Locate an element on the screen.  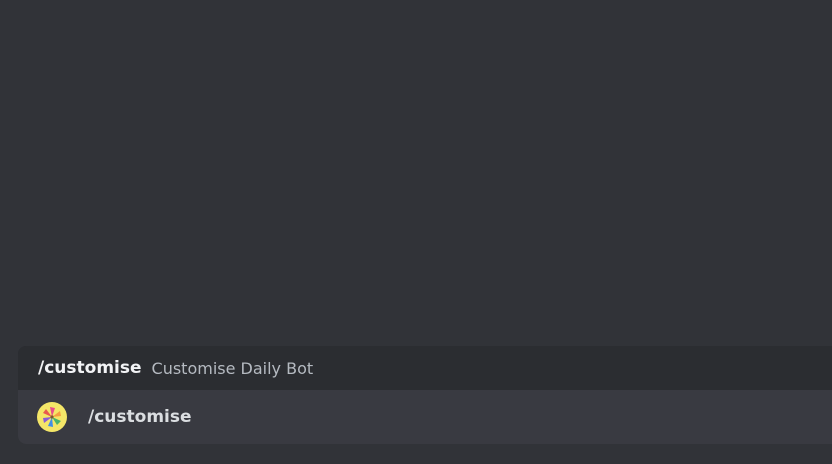
autocomplete-item-label: /customise is located at coordinates (140, 417).